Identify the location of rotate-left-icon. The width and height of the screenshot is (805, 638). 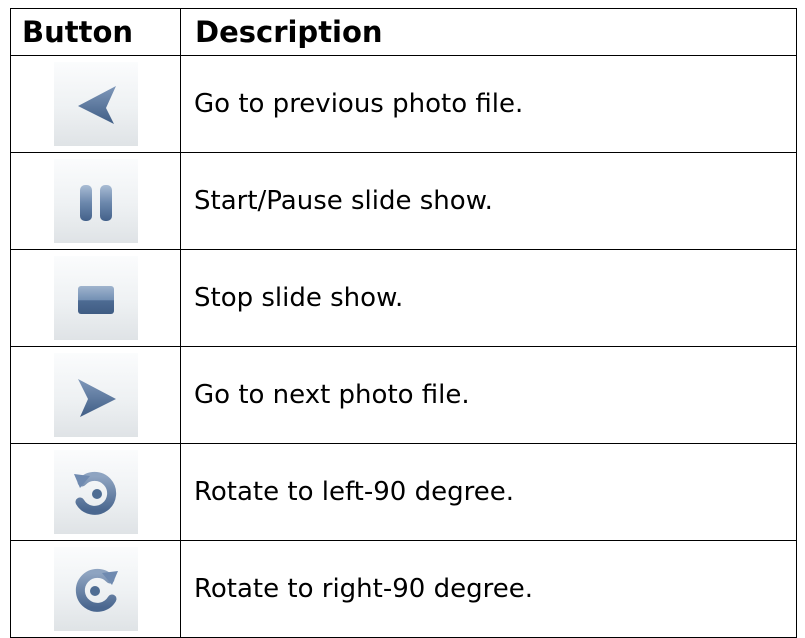
(94, 493).